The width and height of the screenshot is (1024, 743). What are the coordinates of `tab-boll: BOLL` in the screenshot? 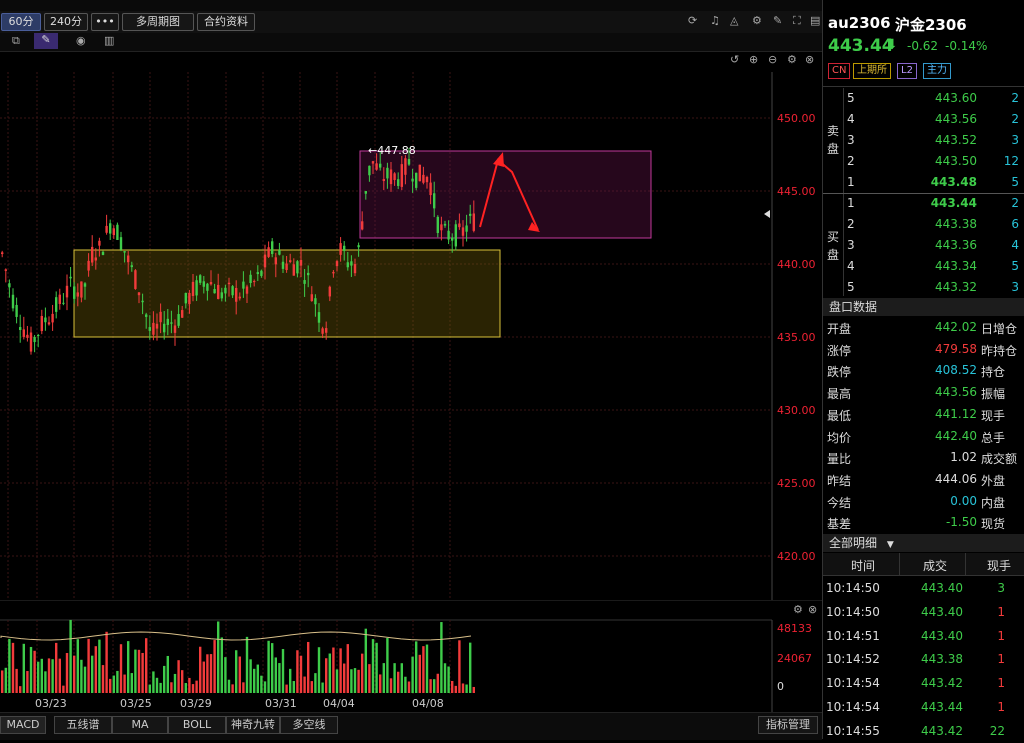 It's located at (197, 725).